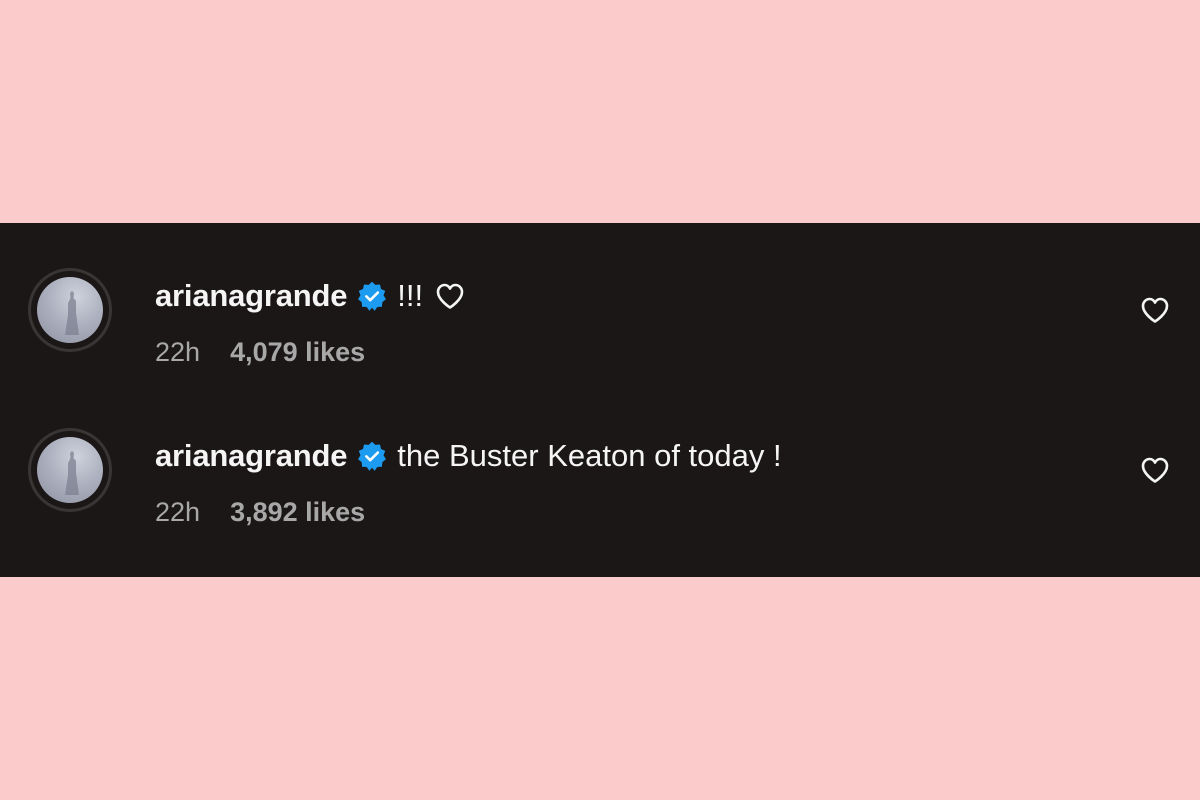 This screenshot has height=800, width=1200. Describe the element at coordinates (297, 512) in the screenshot. I see `likes-count: 3,892 likes` at that location.